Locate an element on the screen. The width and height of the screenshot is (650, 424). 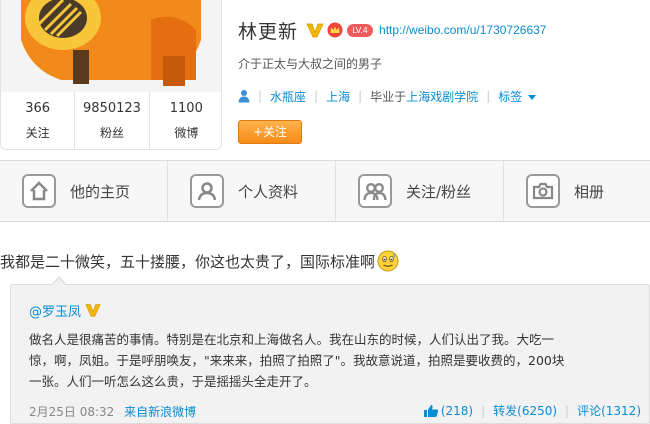
home-icon is located at coordinates (39, 191).